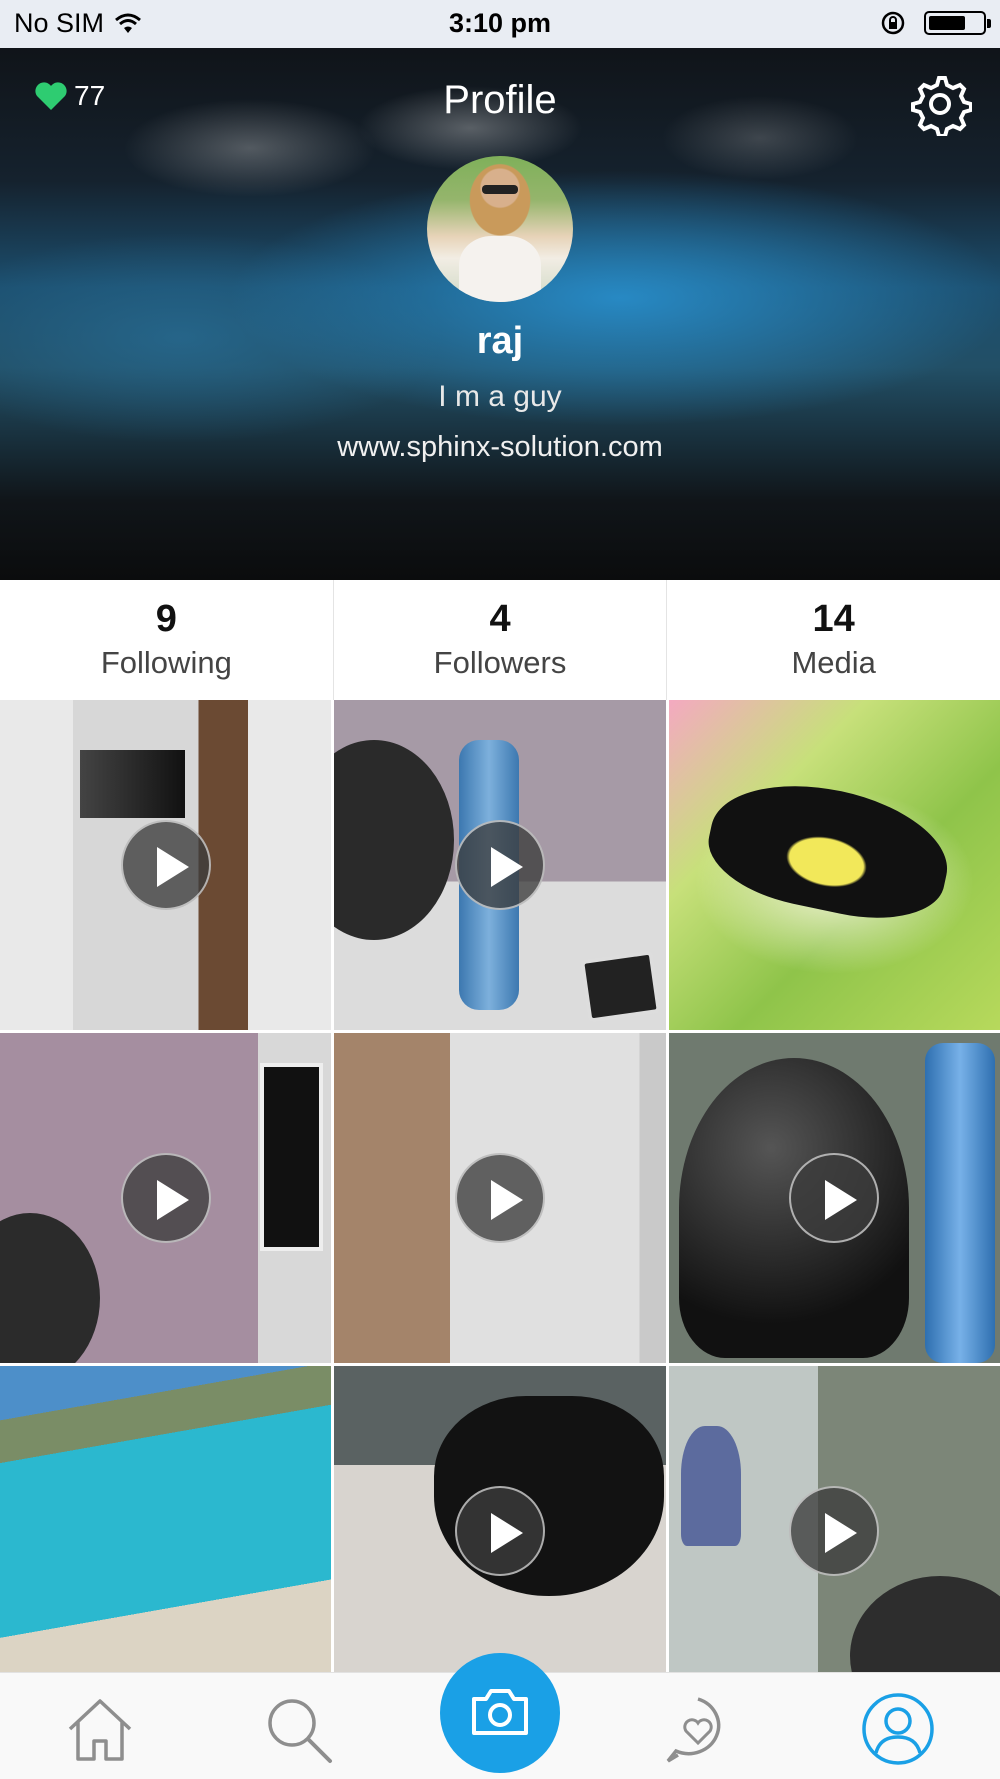  What do you see at coordinates (500, 396) in the screenshot?
I see `profile-bio: I m a guy` at bounding box center [500, 396].